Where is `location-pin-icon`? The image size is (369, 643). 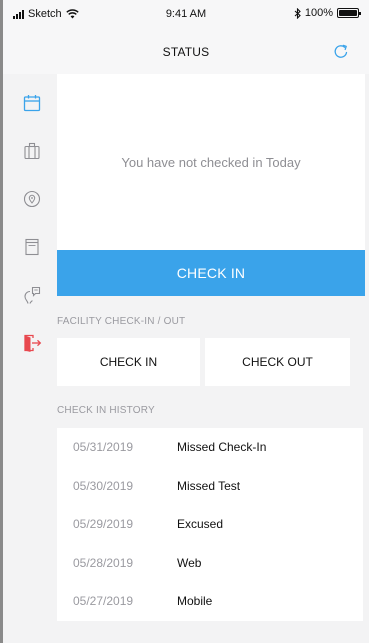
location-pin-icon is located at coordinates (32, 199).